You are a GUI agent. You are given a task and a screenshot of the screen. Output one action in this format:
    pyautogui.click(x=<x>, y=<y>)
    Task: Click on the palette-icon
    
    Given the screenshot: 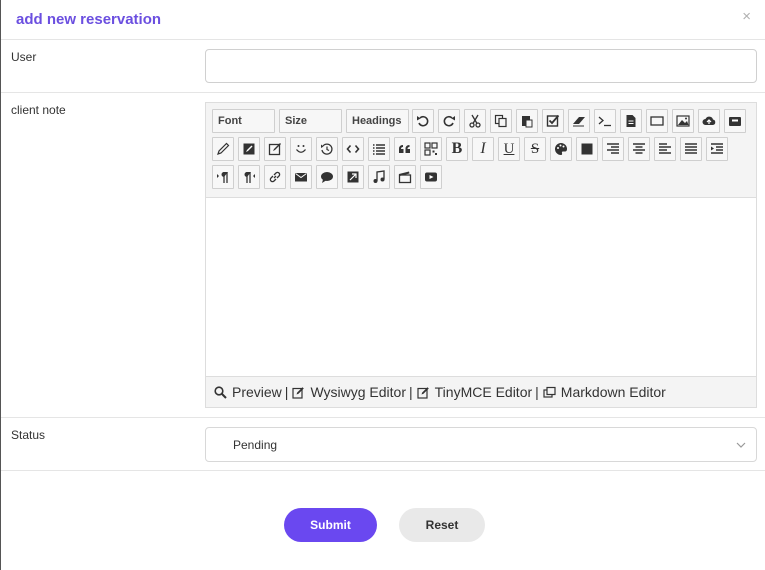 What is the action you would take?
    pyautogui.click(x=561, y=149)
    